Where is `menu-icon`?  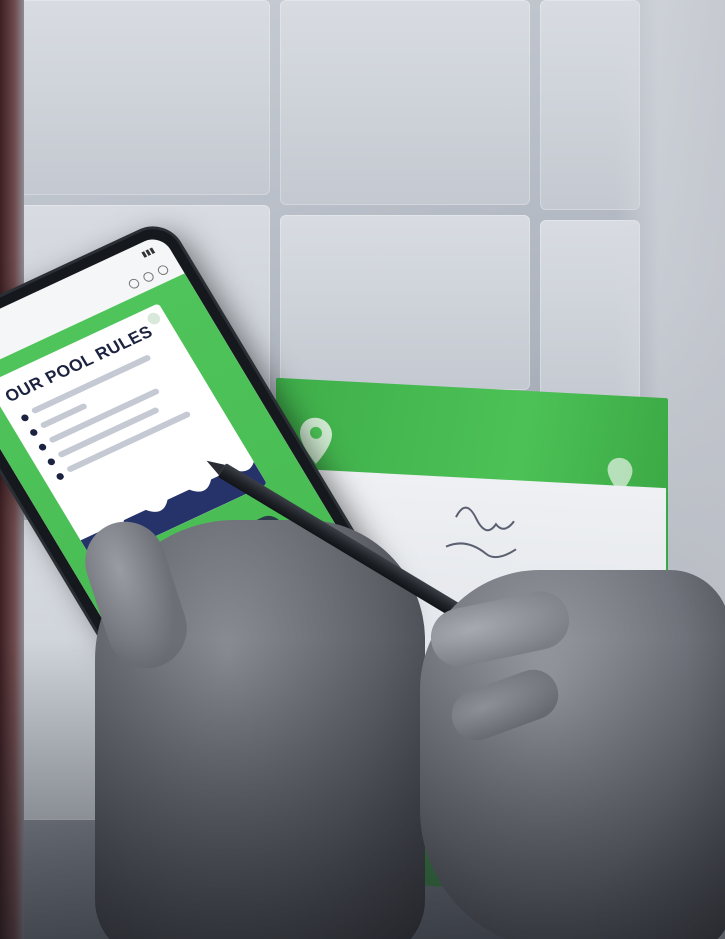
menu-icon is located at coordinates (163, 270).